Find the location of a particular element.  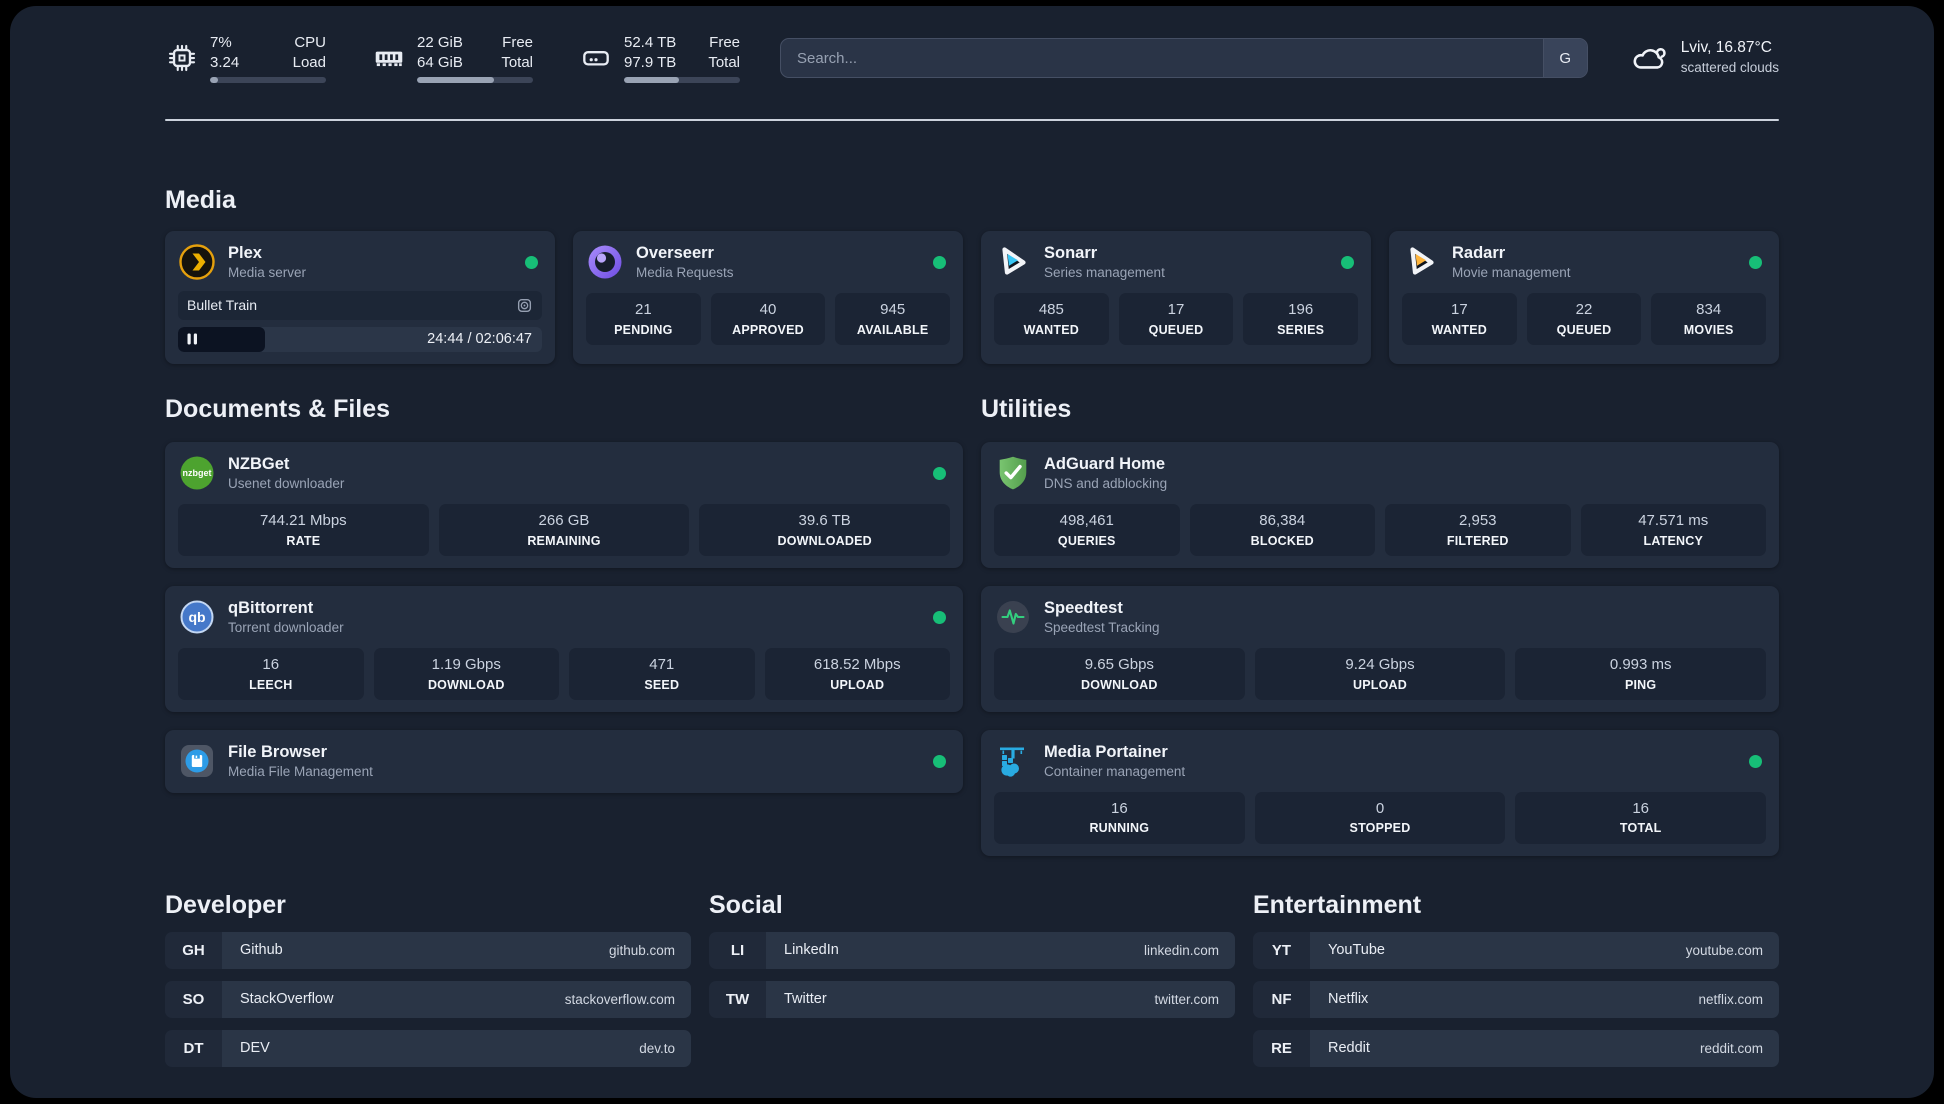

app-card-filebrowser: File Browser Media File Management is located at coordinates (564, 761).